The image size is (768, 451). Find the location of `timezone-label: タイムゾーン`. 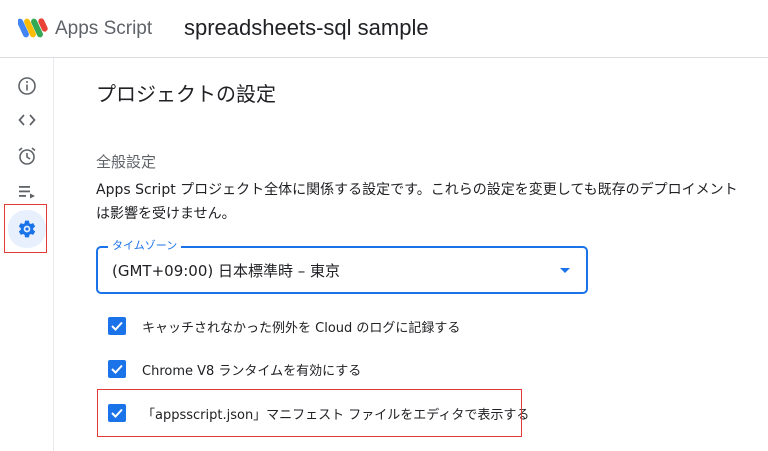

timezone-label: タイムゾーン is located at coordinates (145, 246).